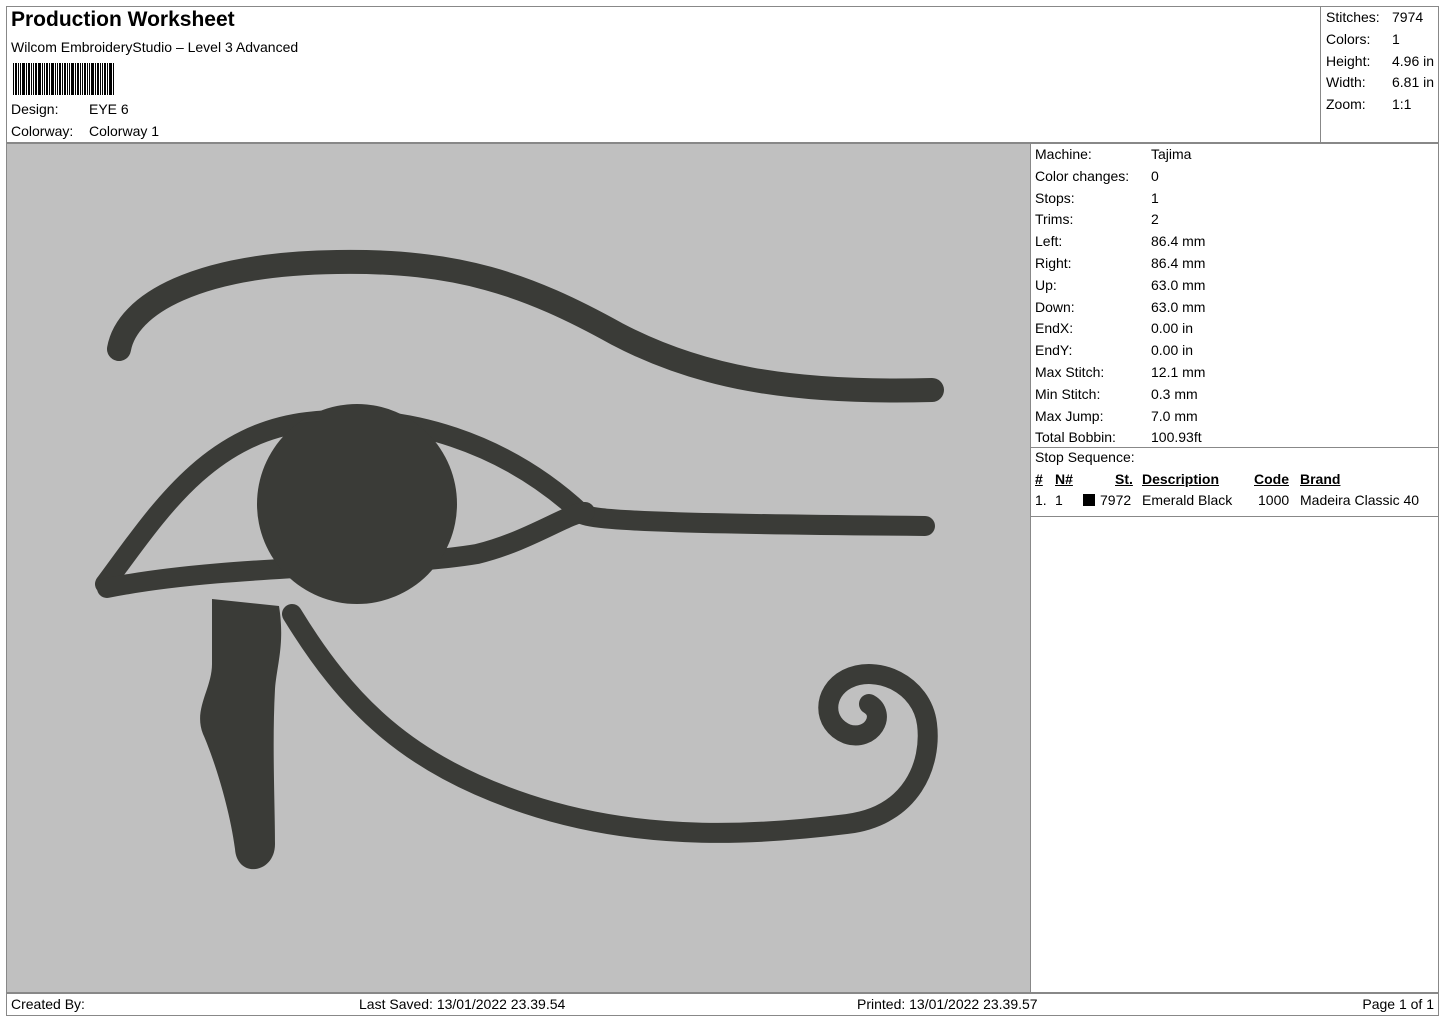 Image resolution: width=1445 pixels, height=1021 pixels. Describe the element at coordinates (1155, 219) in the screenshot. I see `machine-value: 2` at that location.